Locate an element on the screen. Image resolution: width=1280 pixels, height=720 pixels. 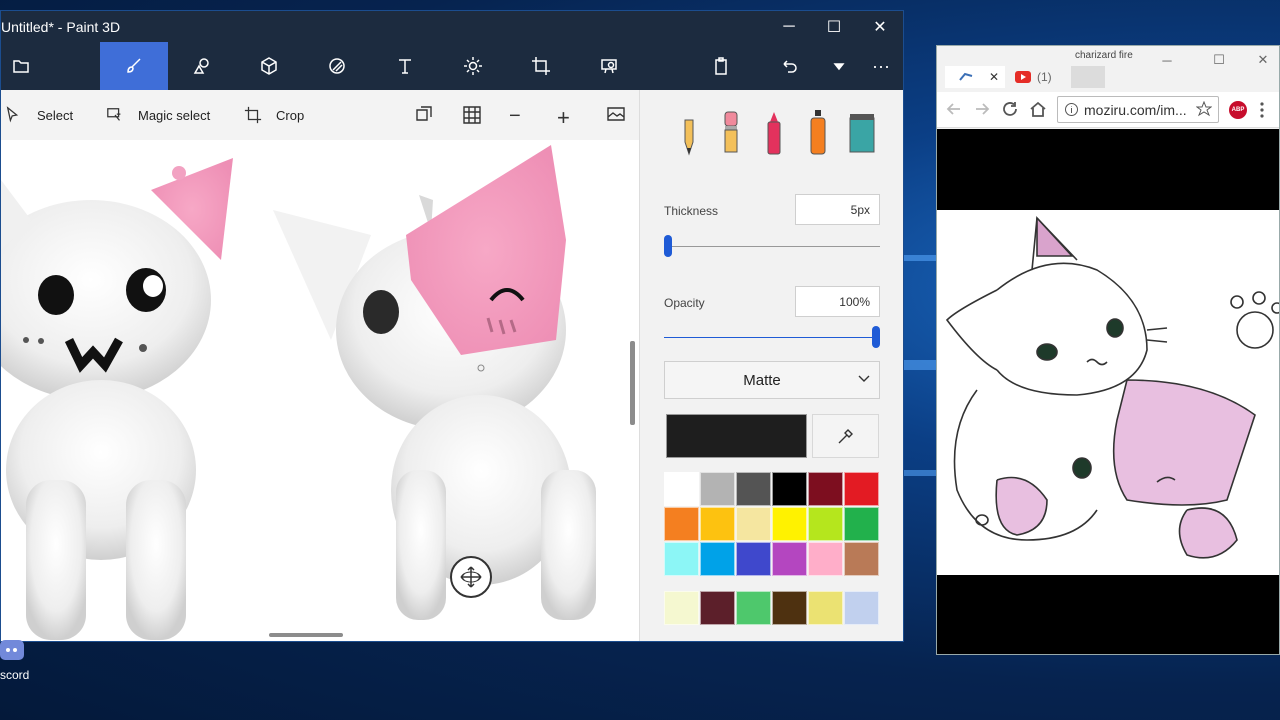
magic-select-button: Magic select is located at coordinates (158, 115).